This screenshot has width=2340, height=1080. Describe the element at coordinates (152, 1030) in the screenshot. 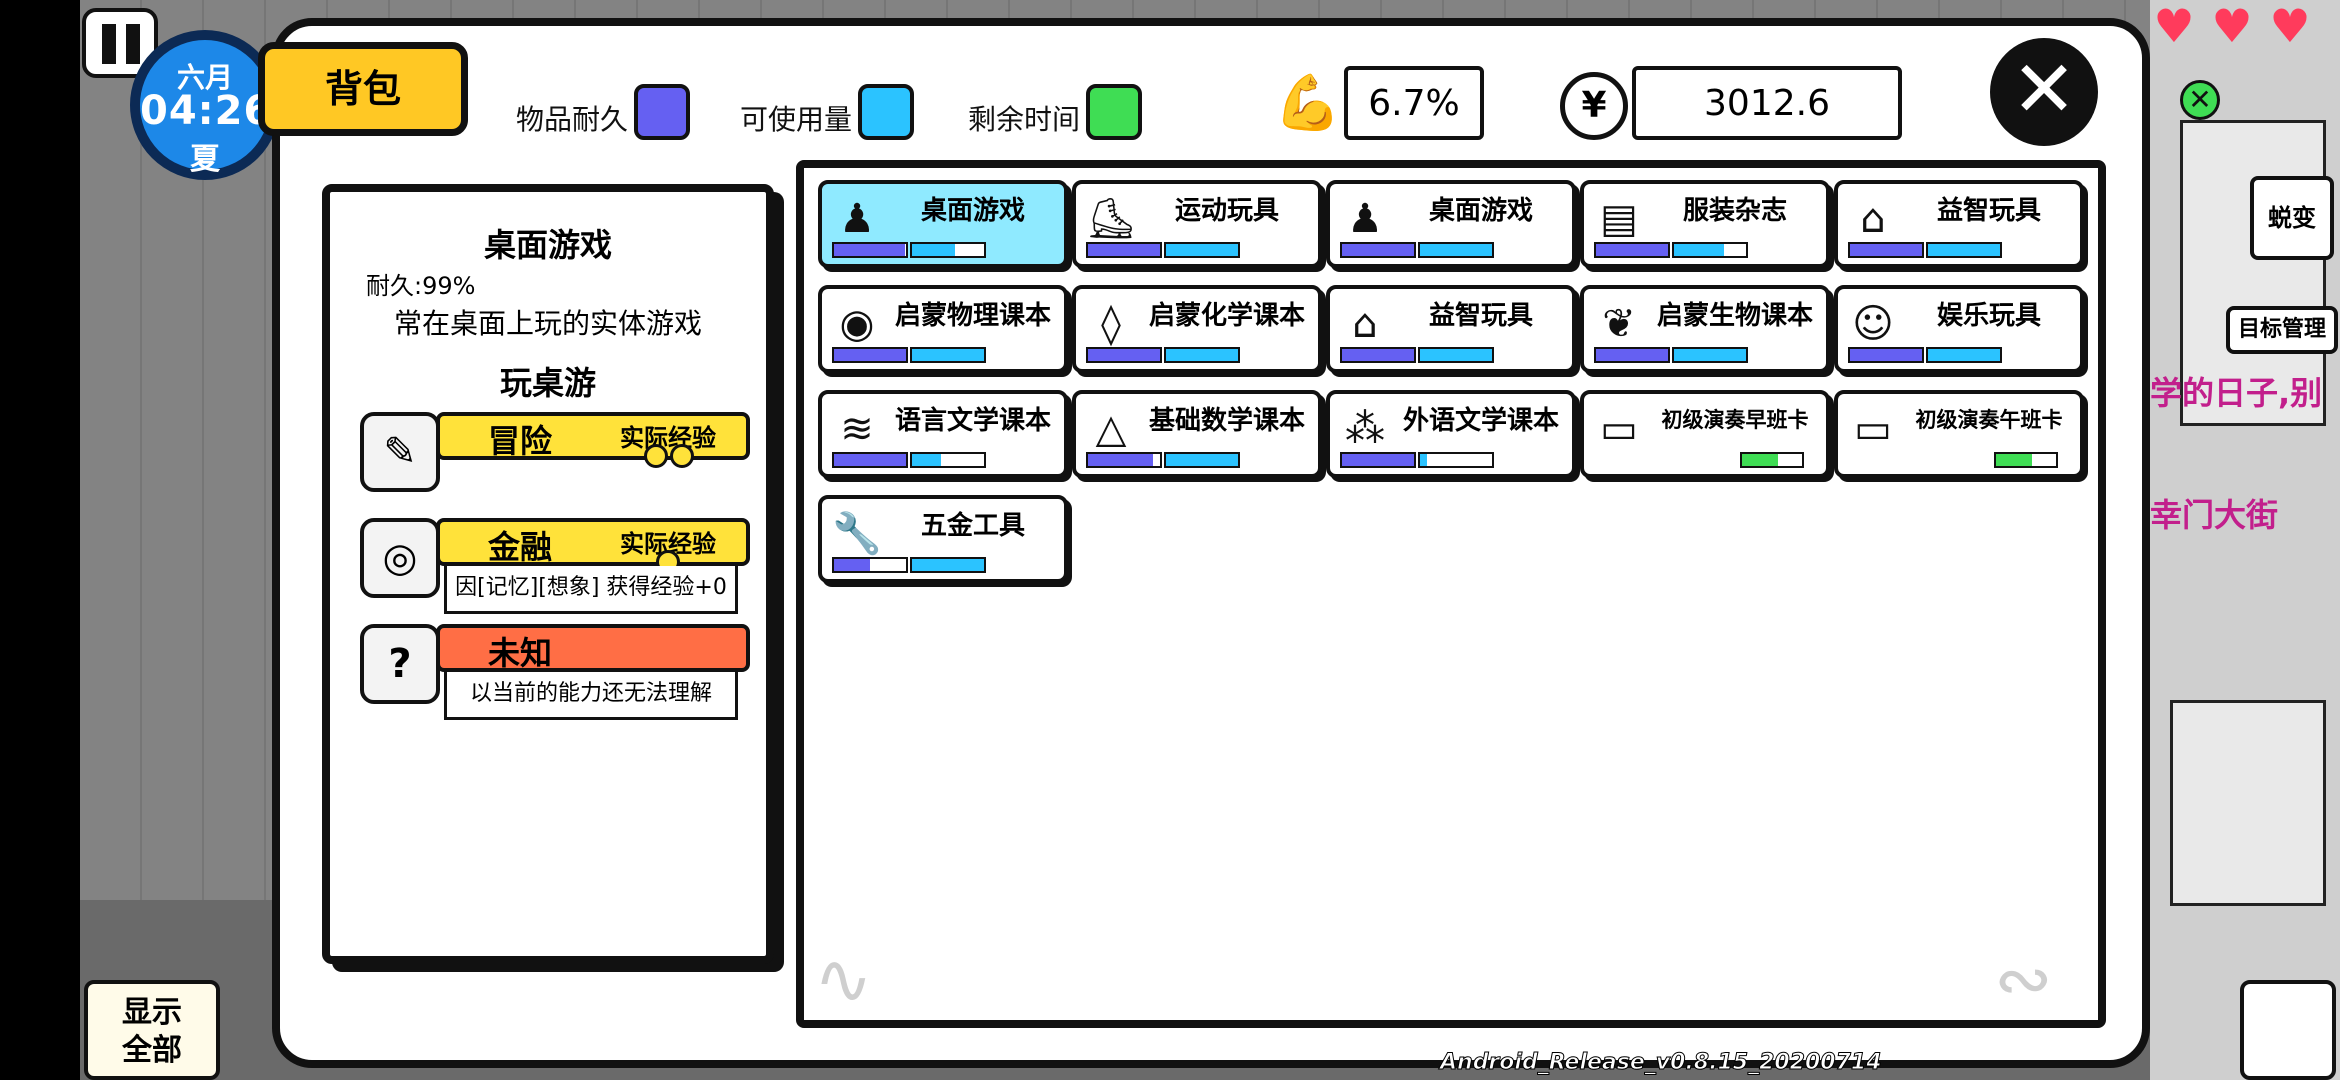

I see `show-all-button: 显示 全部` at that location.